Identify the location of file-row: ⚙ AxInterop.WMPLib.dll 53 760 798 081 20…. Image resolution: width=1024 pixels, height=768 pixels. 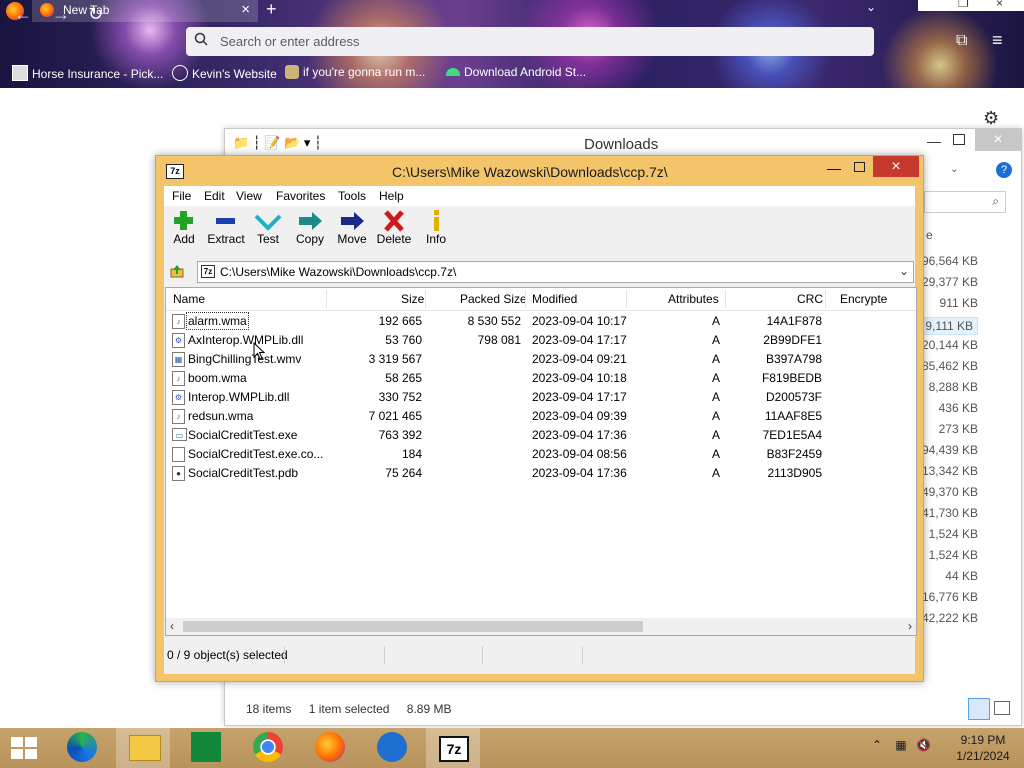
(541, 340).